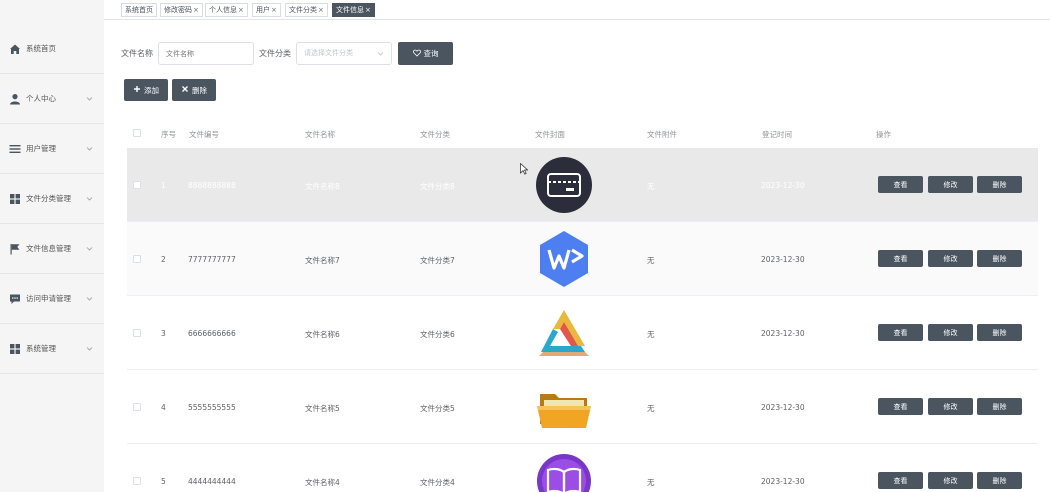  Describe the element at coordinates (15, 249) in the screenshot. I see `flag-icon` at that location.